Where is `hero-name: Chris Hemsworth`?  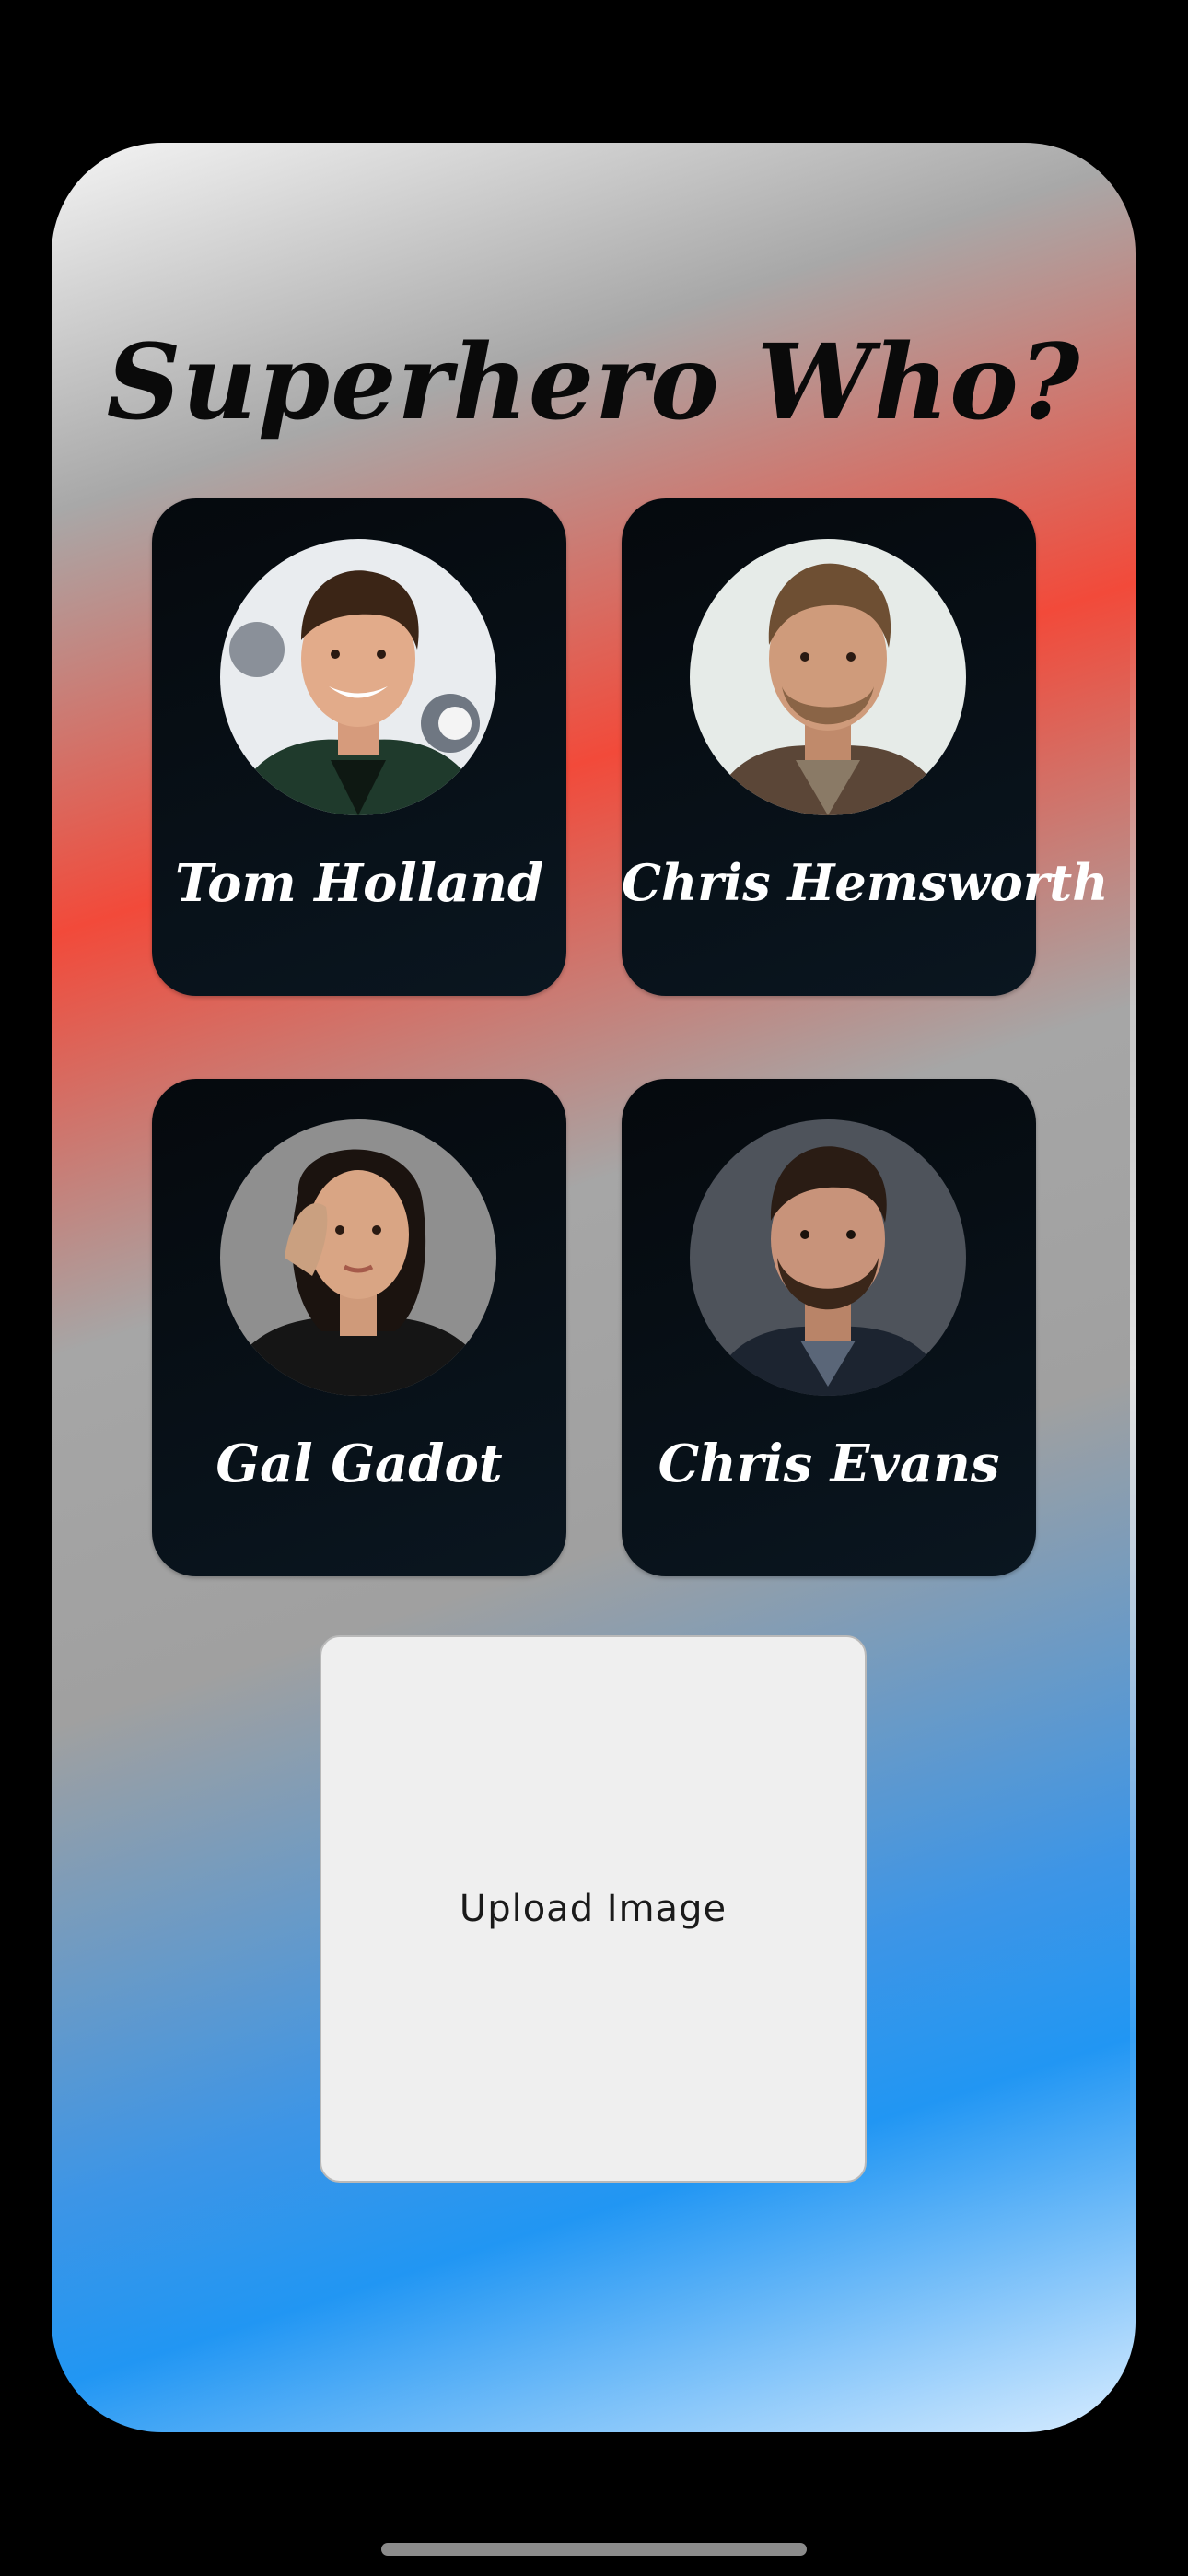
hero-name: Chris Hemsworth is located at coordinates (865, 882).